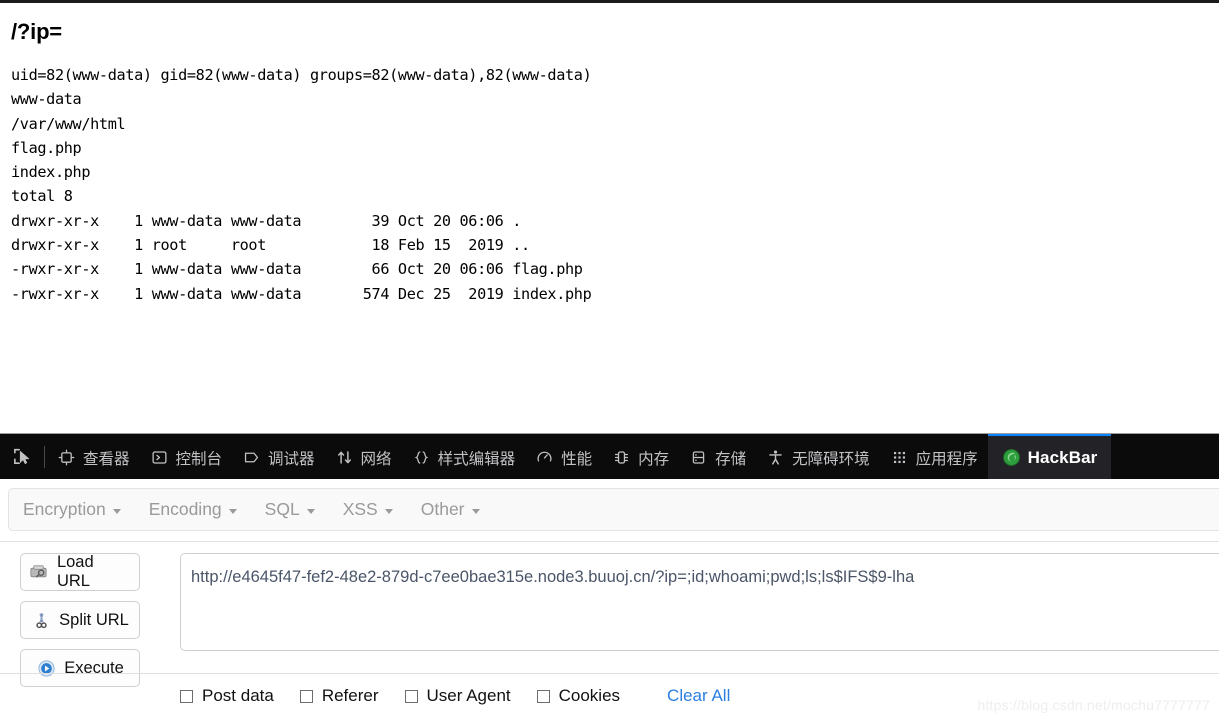 Image resolution: width=1219 pixels, height=716 pixels. Describe the element at coordinates (66, 457) in the screenshot. I see `inspector-icon` at that location.